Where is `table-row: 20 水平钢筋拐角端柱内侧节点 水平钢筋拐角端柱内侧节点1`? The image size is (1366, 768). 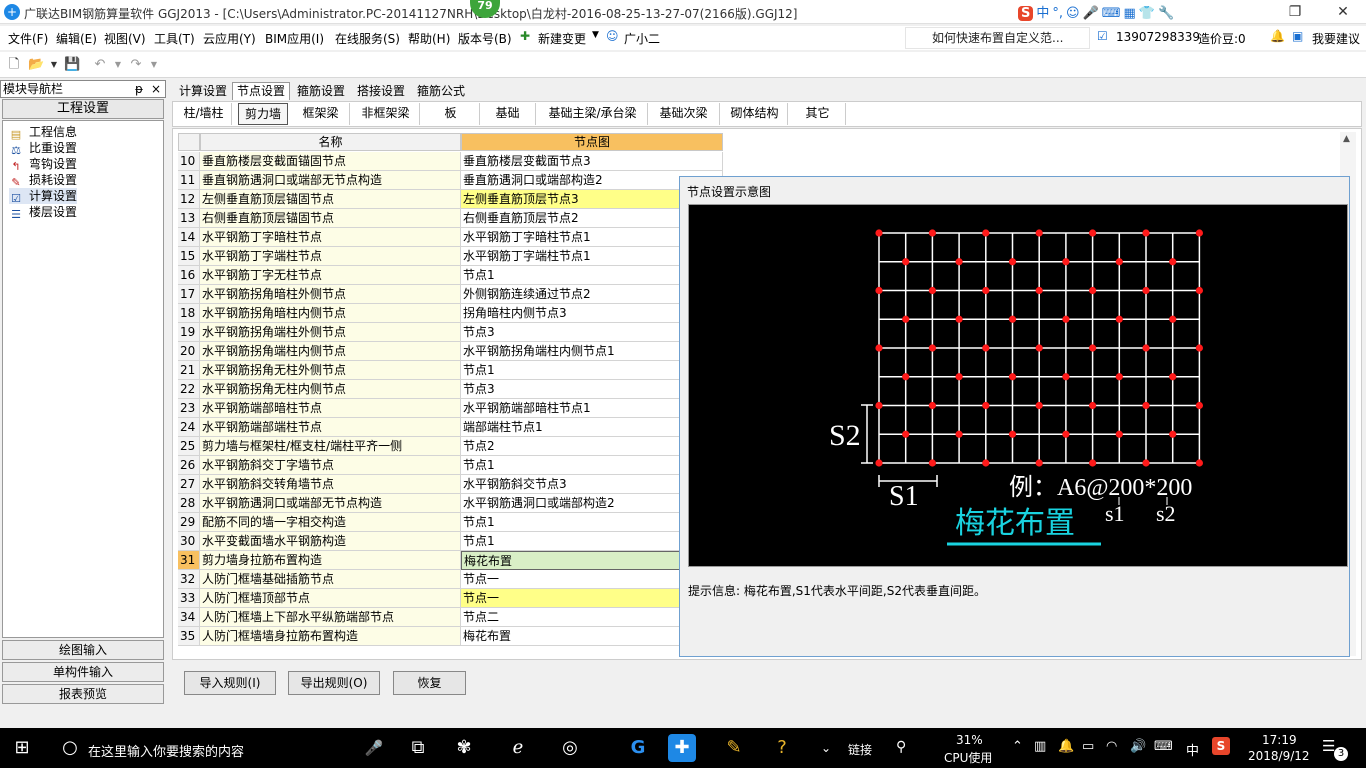 table-row: 20 水平钢筋拐角端柱内侧节点 水平钢筋拐角端柱内侧节点1 is located at coordinates (450, 351).